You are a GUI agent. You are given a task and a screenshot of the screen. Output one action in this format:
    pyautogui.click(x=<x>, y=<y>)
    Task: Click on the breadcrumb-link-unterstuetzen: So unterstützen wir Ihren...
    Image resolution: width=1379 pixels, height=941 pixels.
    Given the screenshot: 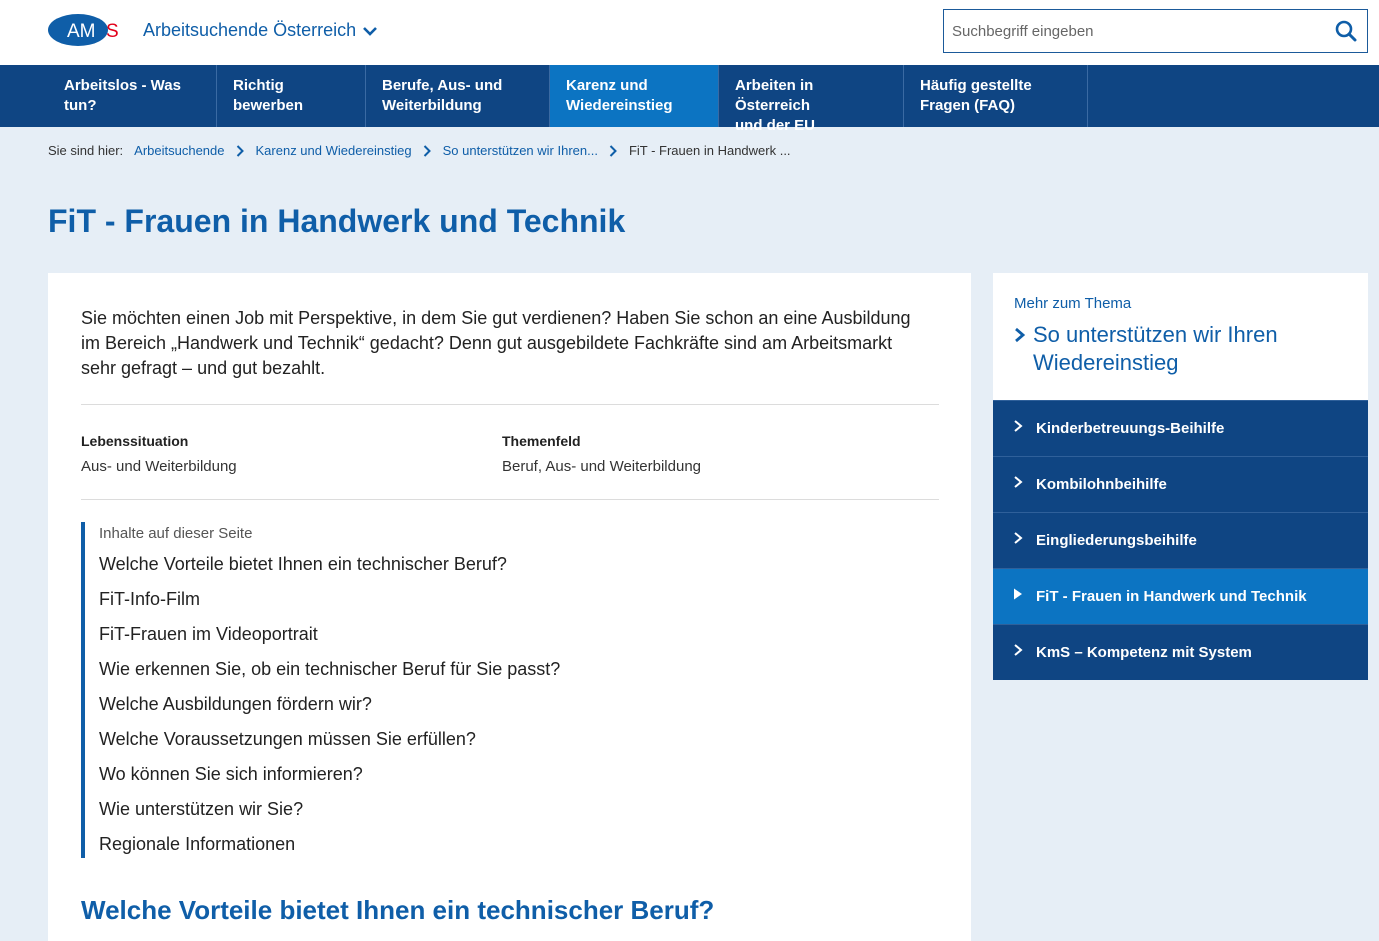 What is the action you would take?
    pyautogui.click(x=520, y=150)
    